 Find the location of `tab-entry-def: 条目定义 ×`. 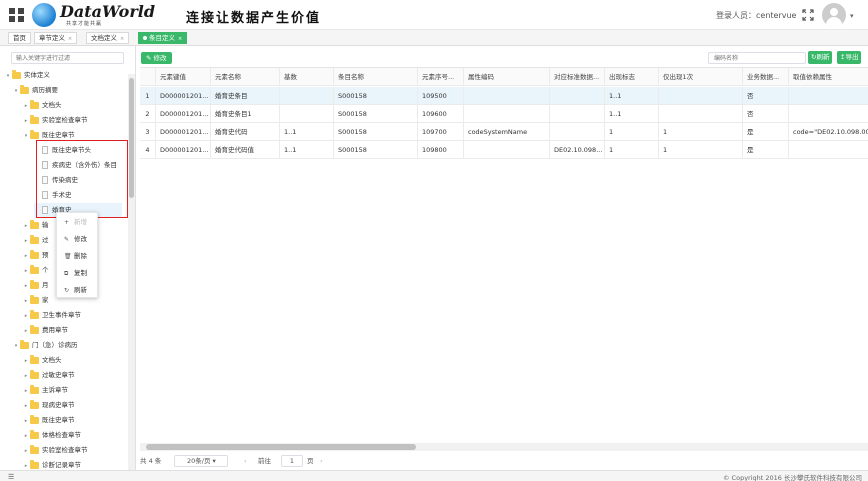

tab-entry-def: 条目定义 × is located at coordinates (163, 38).